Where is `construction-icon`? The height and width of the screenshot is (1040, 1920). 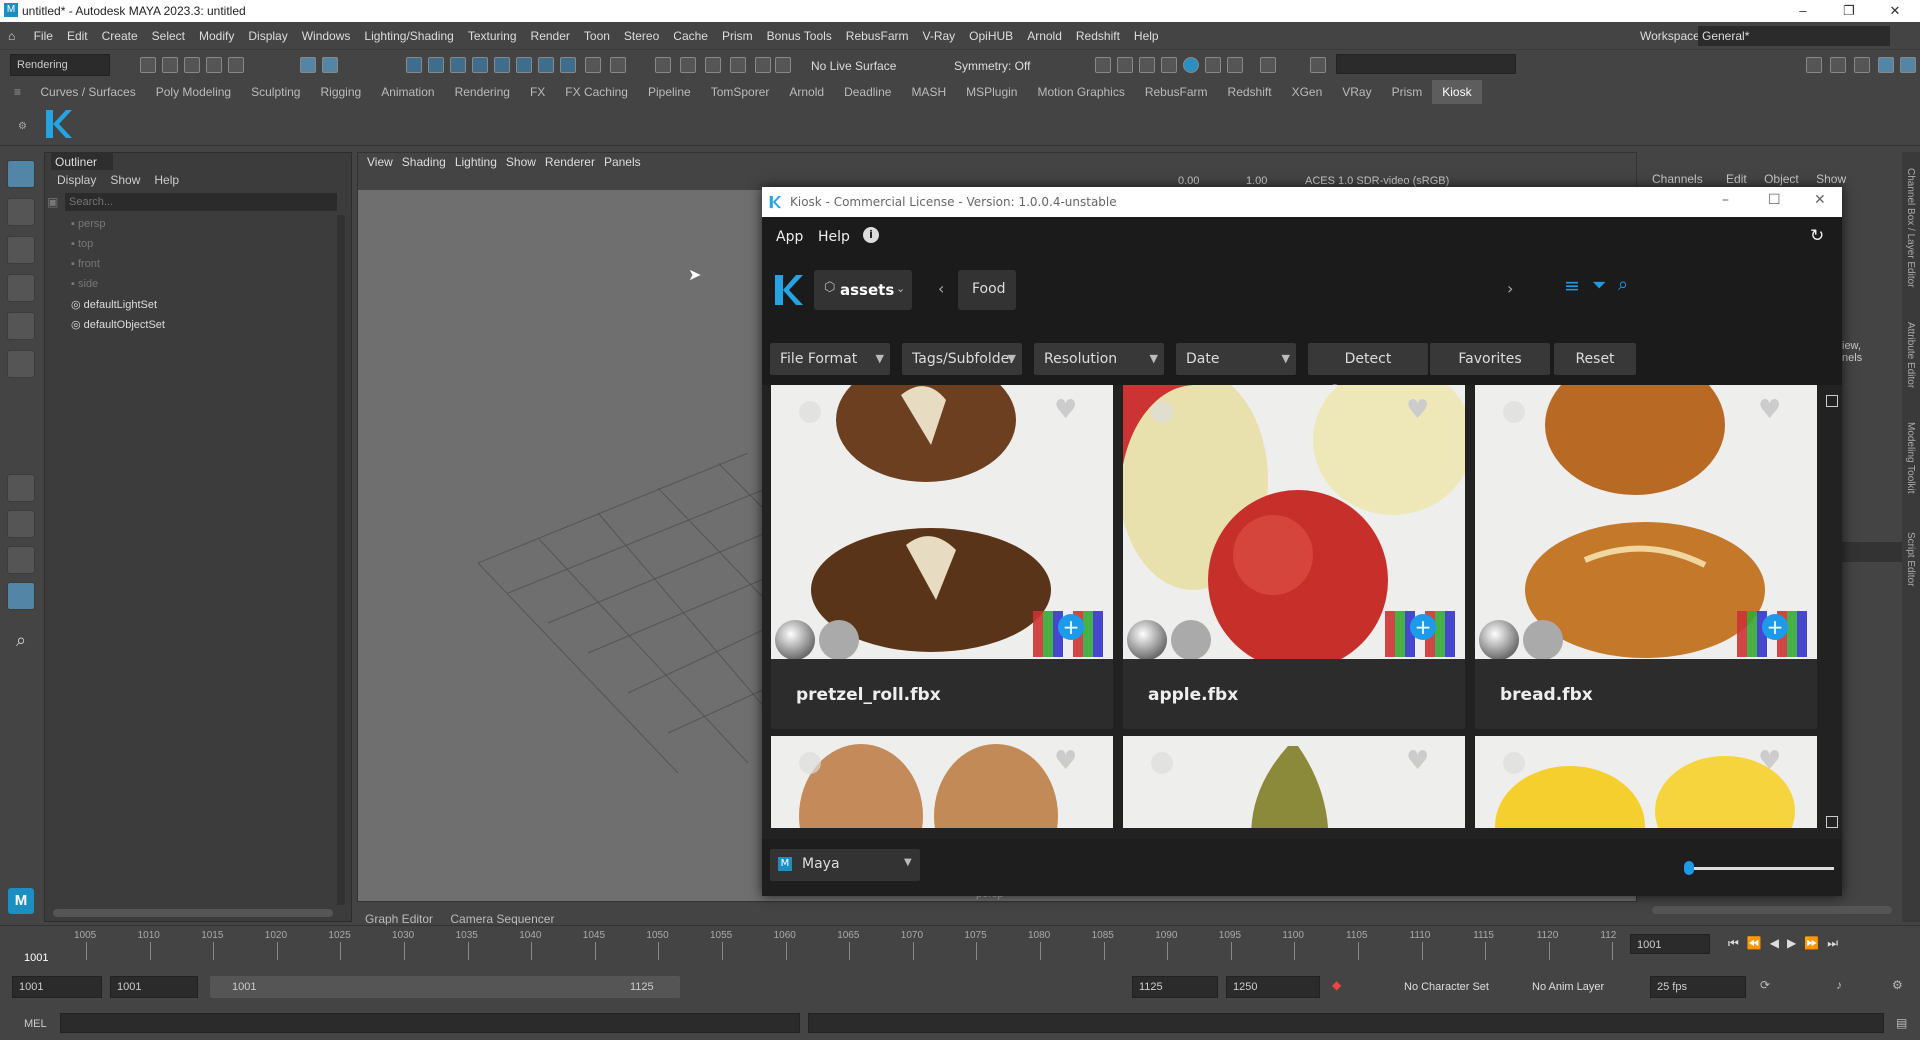
construction-icon is located at coordinates (688, 65).